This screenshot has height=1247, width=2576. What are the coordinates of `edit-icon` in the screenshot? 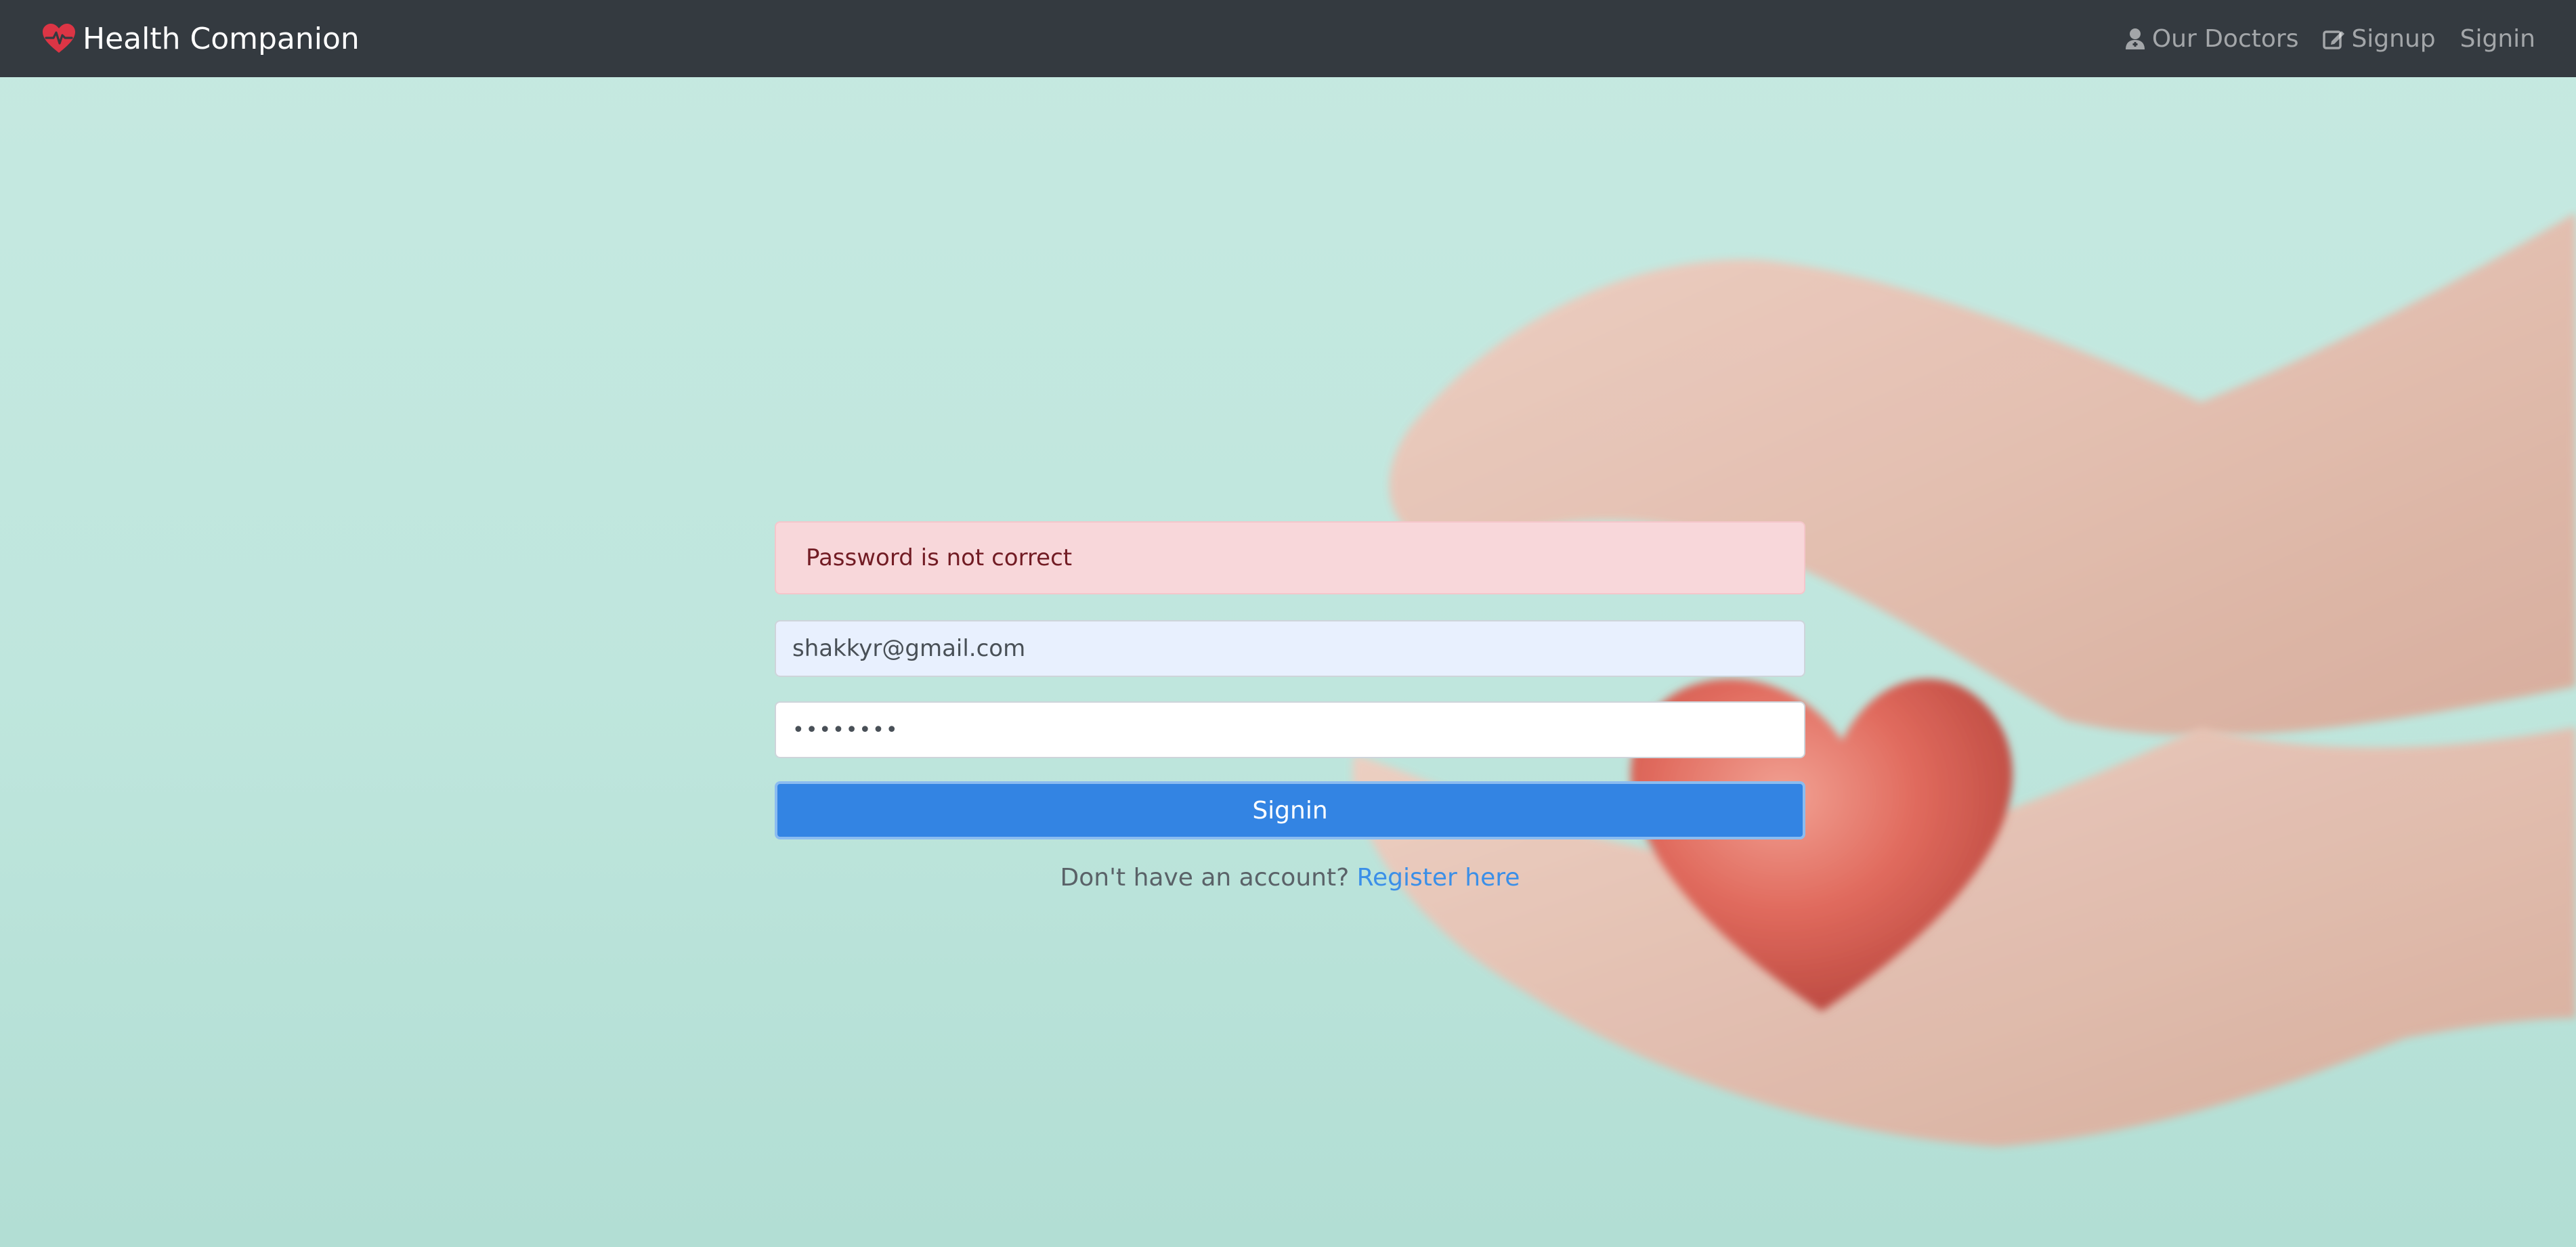 It's located at (2334, 39).